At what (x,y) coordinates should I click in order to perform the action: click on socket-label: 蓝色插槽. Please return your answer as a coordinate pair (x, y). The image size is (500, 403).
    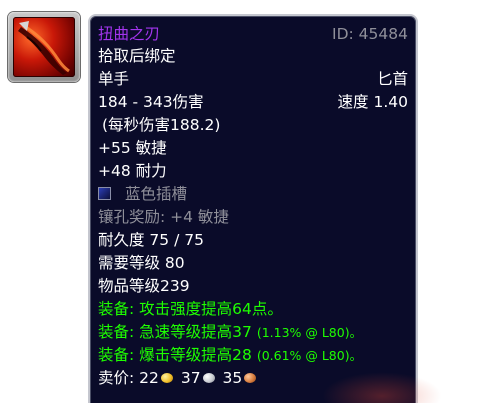
    Looking at the image, I should click on (156, 194).